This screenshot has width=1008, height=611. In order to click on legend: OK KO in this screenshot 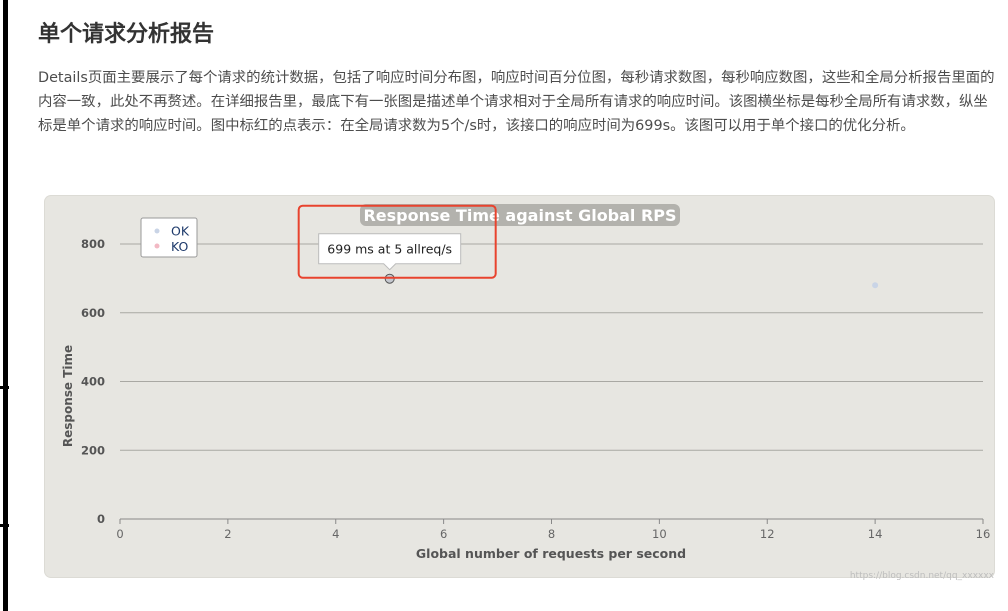, I will do `click(169, 237)`.